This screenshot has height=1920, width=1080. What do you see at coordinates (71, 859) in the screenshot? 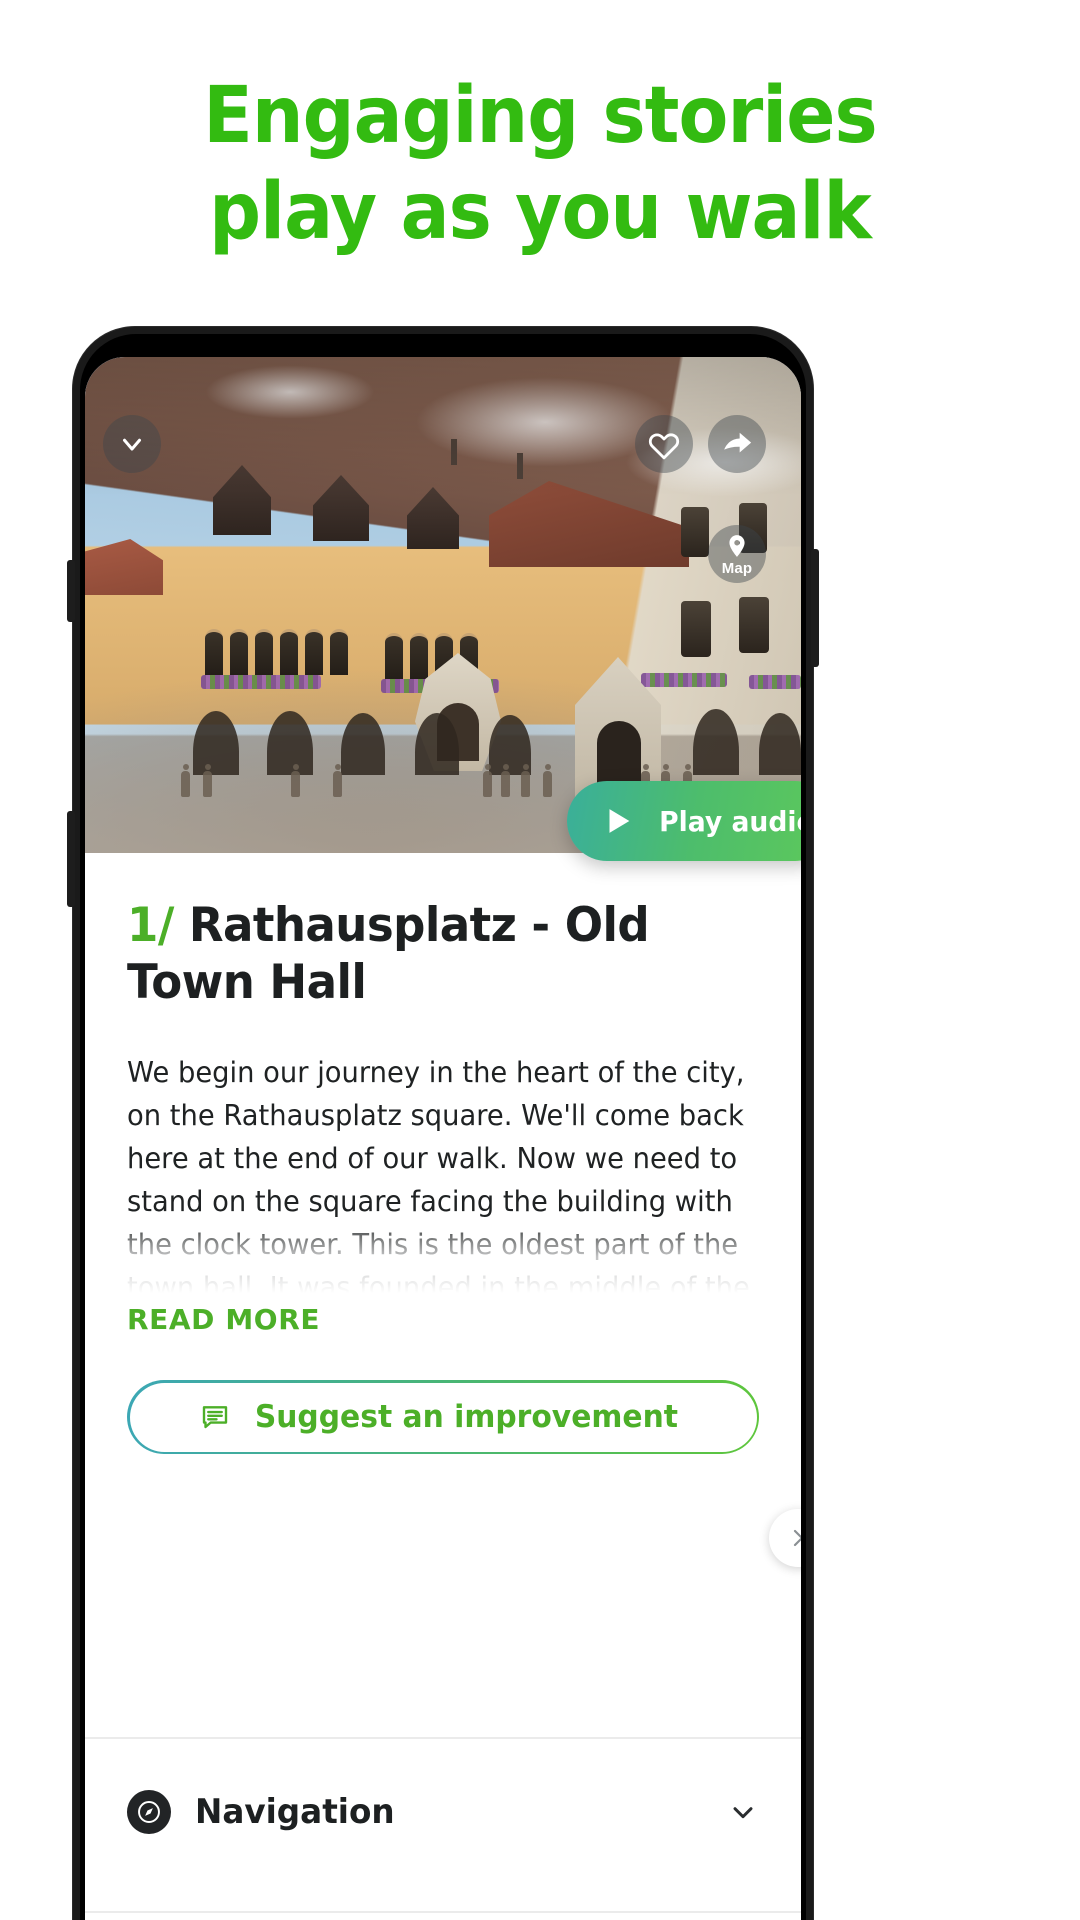
I see `phone-button-left-lower` at bounding box center [71, 859].